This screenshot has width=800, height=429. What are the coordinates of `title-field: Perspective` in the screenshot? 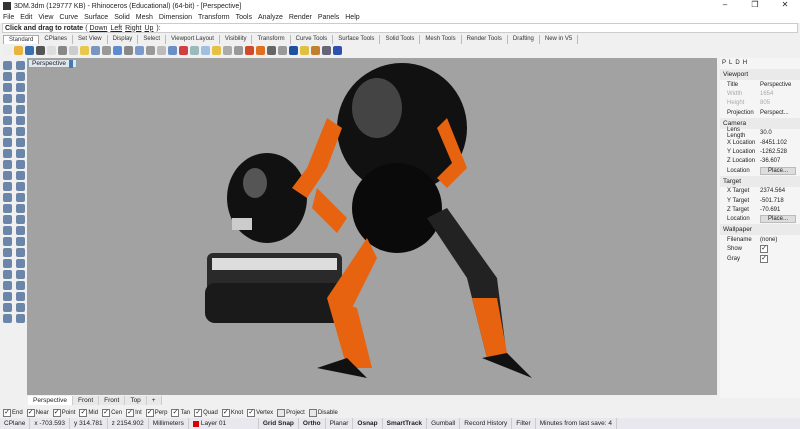 It's located at (780, 85).